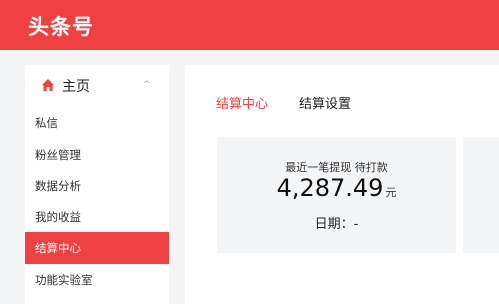  What do you see at coordinates (58, 248) in the screenshot?
I see `sidebar-item-label: 结算中心` at bounding box center [58, 248].